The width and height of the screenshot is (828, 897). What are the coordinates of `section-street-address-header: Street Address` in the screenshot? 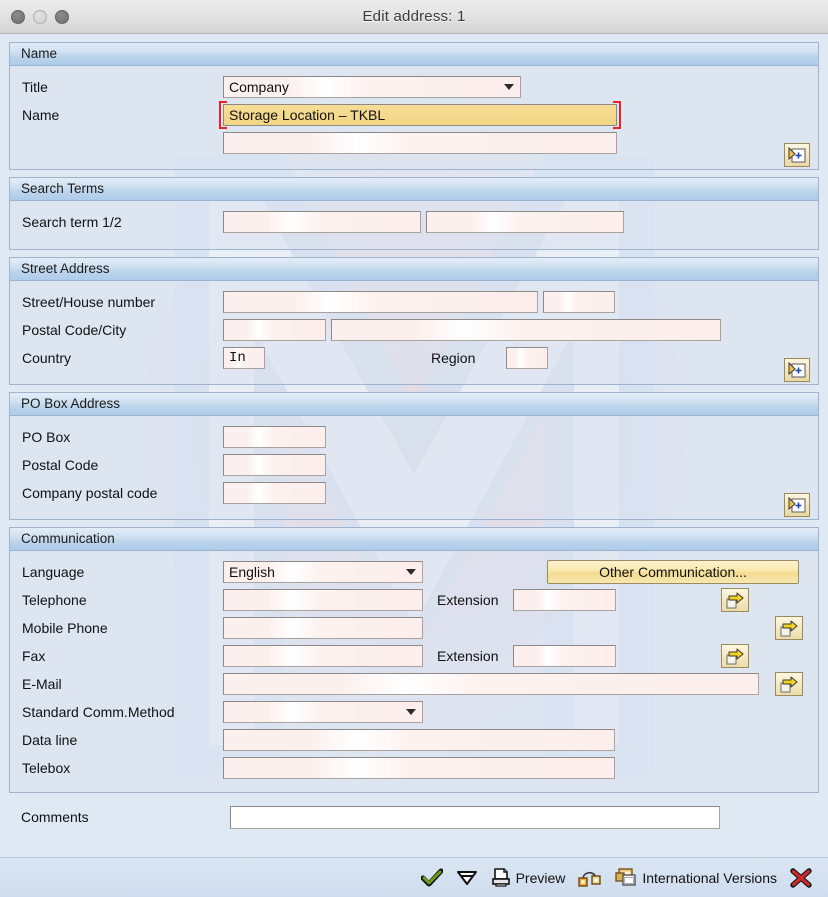 It's located at (414, 269).